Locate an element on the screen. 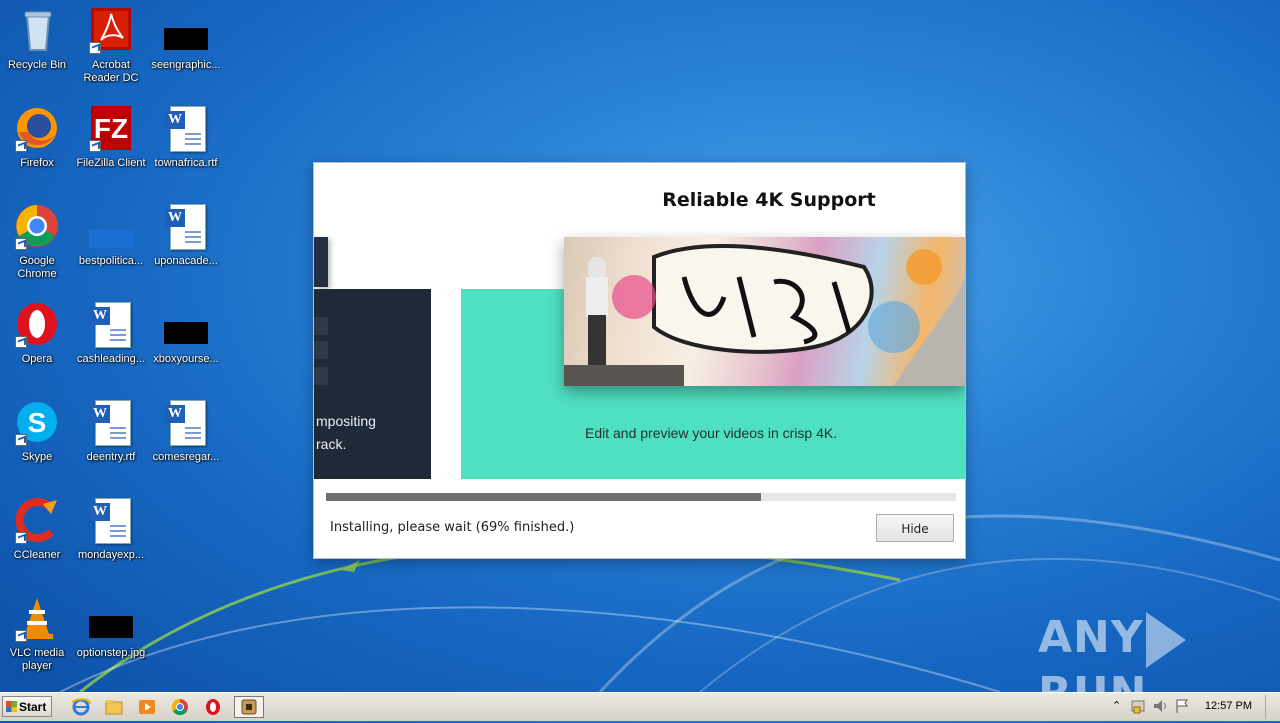 The width and height of the screenshot is (1280, 723). install-status-text: Installing, please wait (69% finished.) is located at coordinates (452, 527).